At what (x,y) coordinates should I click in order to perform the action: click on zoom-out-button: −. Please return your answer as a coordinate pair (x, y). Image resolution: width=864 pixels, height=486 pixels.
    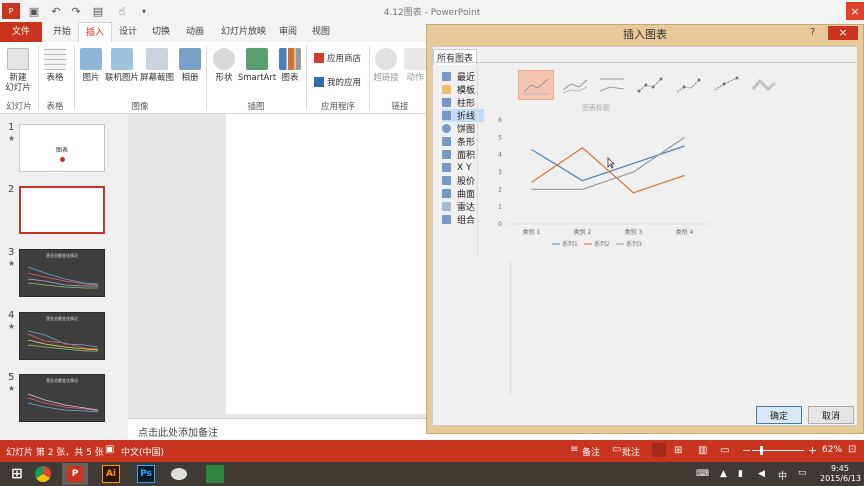
    Looking at the image, I should click on (746, 450).